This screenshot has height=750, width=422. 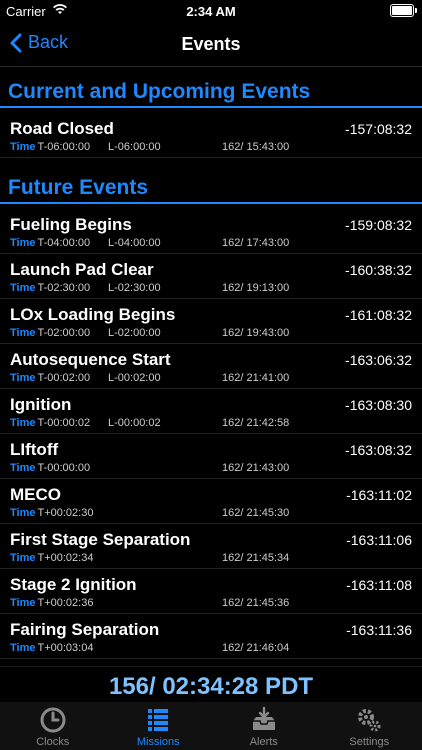 What do you see at coordinates (64, 378) in the screenshot?
I see `t-time: T-00:02:00` at bounding box center [64, 378].